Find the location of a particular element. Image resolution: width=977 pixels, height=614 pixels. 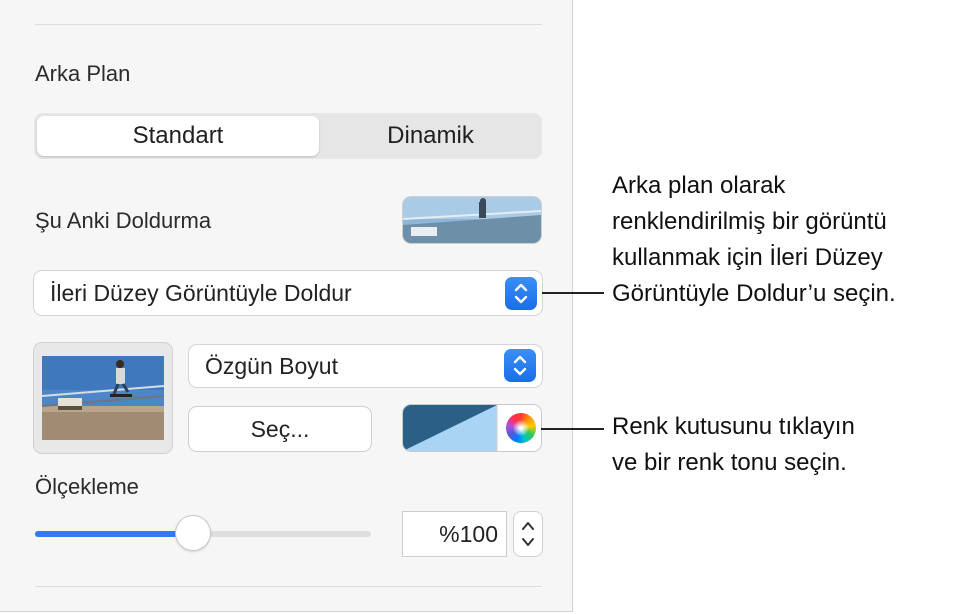

size-mode-value: Özgün Boyut is located at coordinates (271, 366).